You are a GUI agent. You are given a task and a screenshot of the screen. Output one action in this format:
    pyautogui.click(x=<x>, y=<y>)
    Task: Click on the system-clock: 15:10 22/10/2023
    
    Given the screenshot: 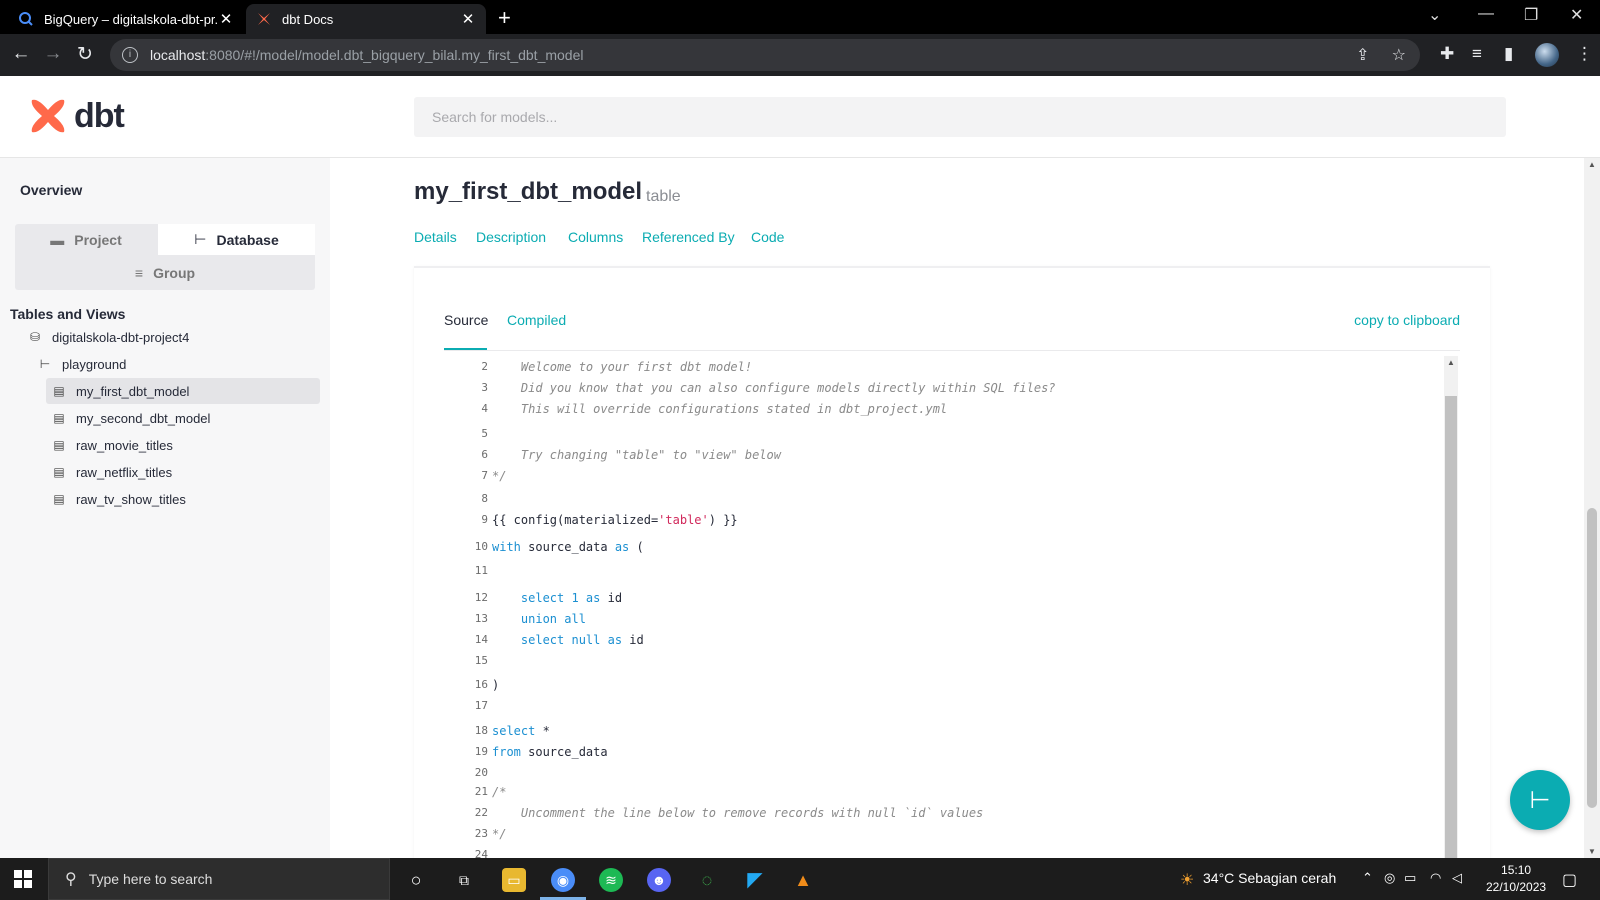 What is the action you would take?
    pyautogui.click(x=1516, y=879)
    